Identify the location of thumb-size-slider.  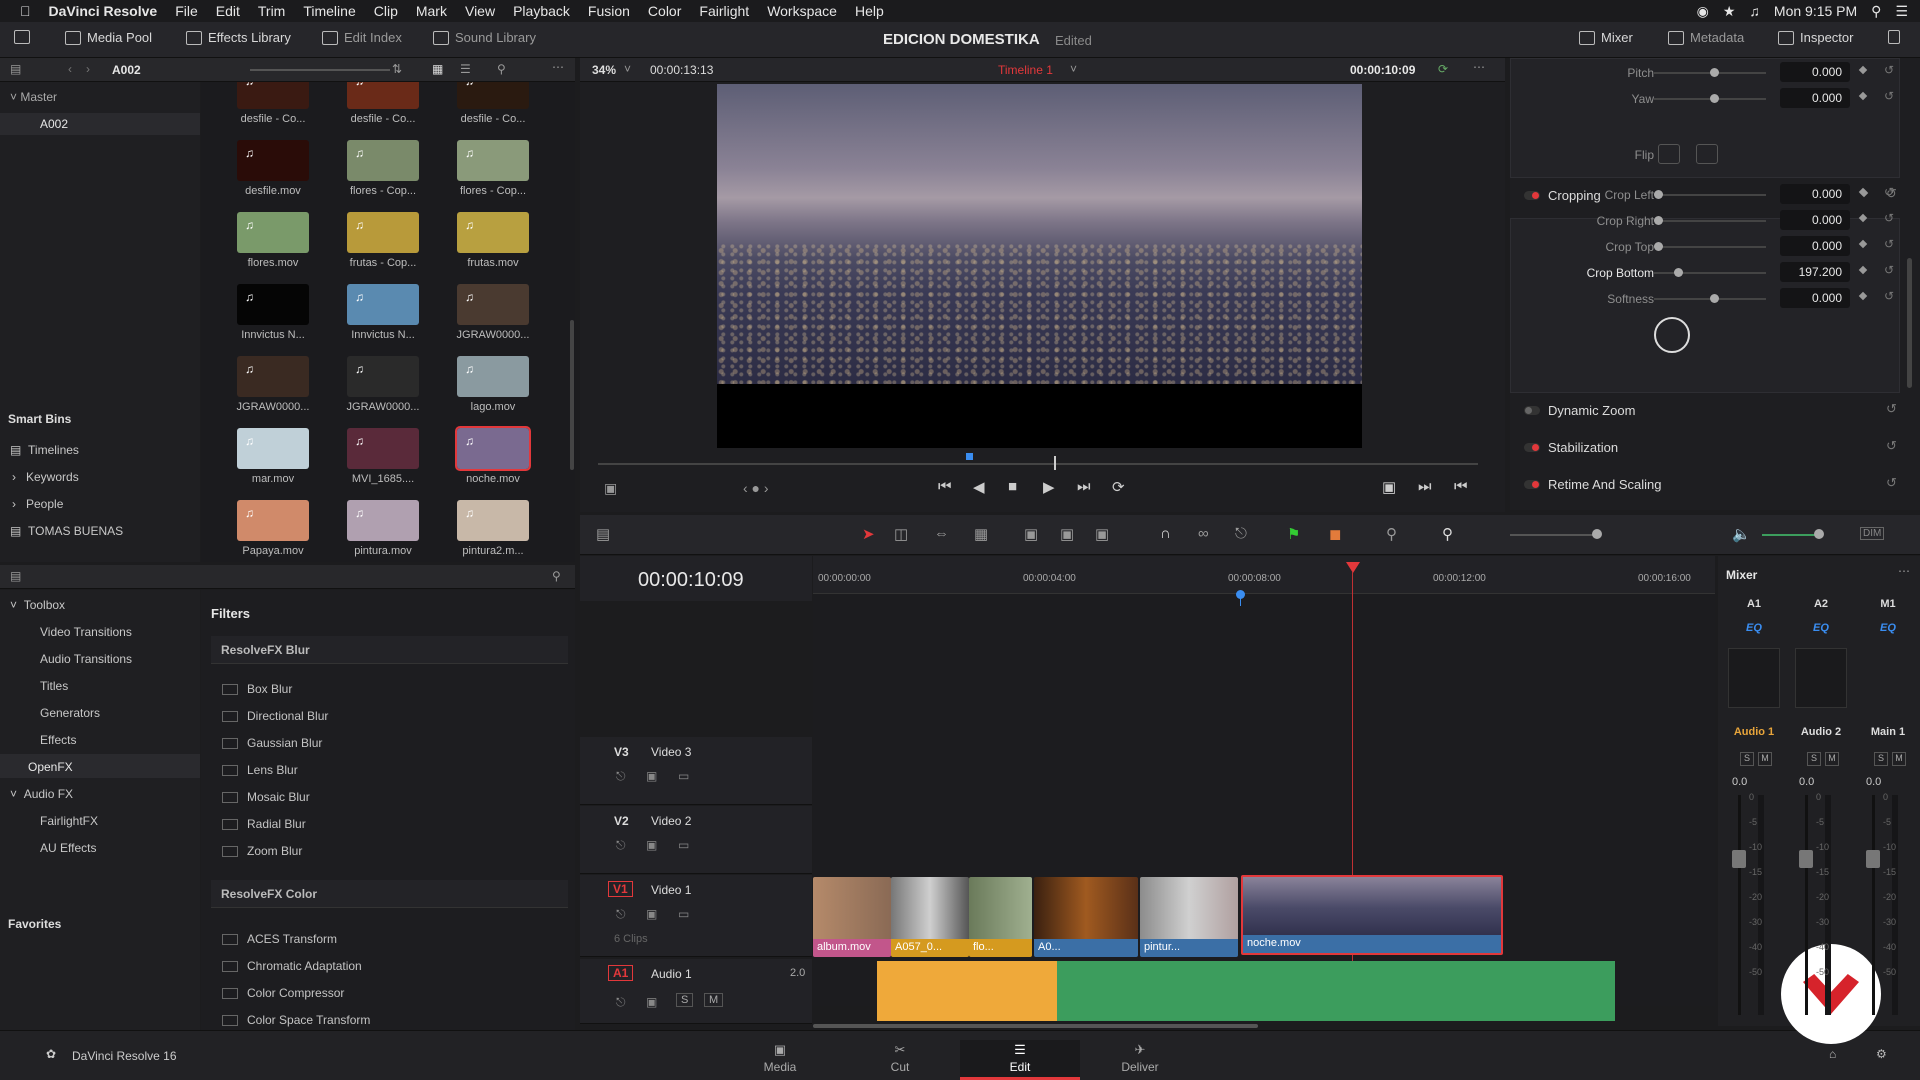
(320, 70).